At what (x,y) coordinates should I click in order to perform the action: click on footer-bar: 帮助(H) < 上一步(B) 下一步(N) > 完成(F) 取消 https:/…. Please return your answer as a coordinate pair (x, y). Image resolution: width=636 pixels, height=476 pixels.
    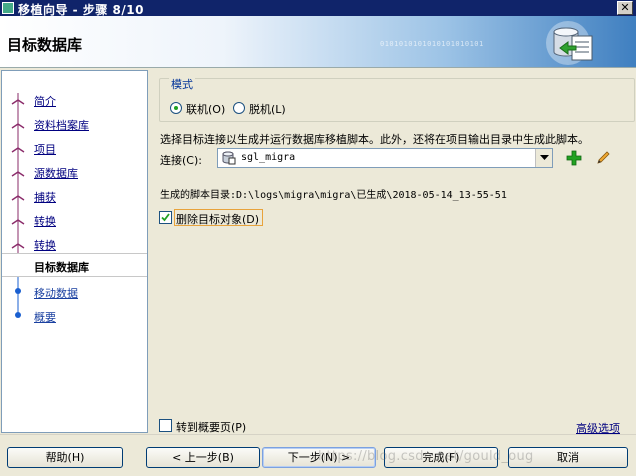
    Looking at the image, I should click on (318, 455).